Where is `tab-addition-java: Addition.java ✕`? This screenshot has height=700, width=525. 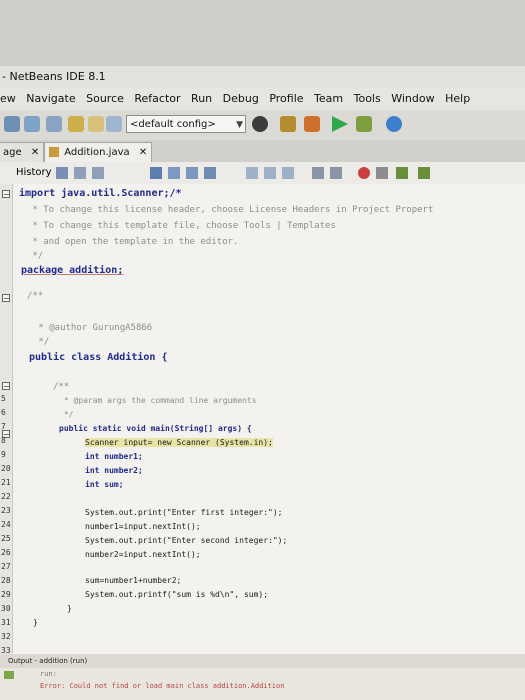
tab-addition-java: Addition.java ✕ is located at coordinates (98, 152).